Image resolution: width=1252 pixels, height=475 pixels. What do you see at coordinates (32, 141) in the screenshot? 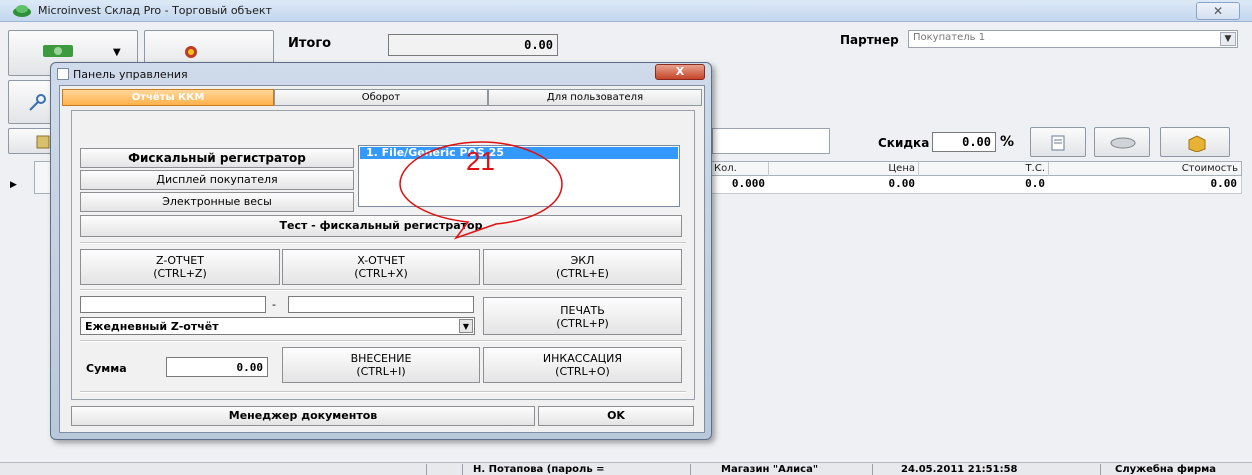
I see `receipt-tool-button` at bounding box center [32, 141].